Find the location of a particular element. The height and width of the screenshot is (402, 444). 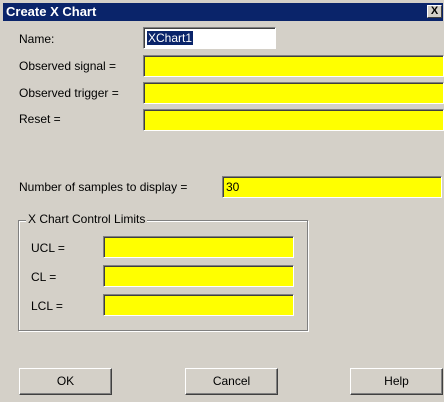

observed-trigger-field is located at coordinates (293, 93).